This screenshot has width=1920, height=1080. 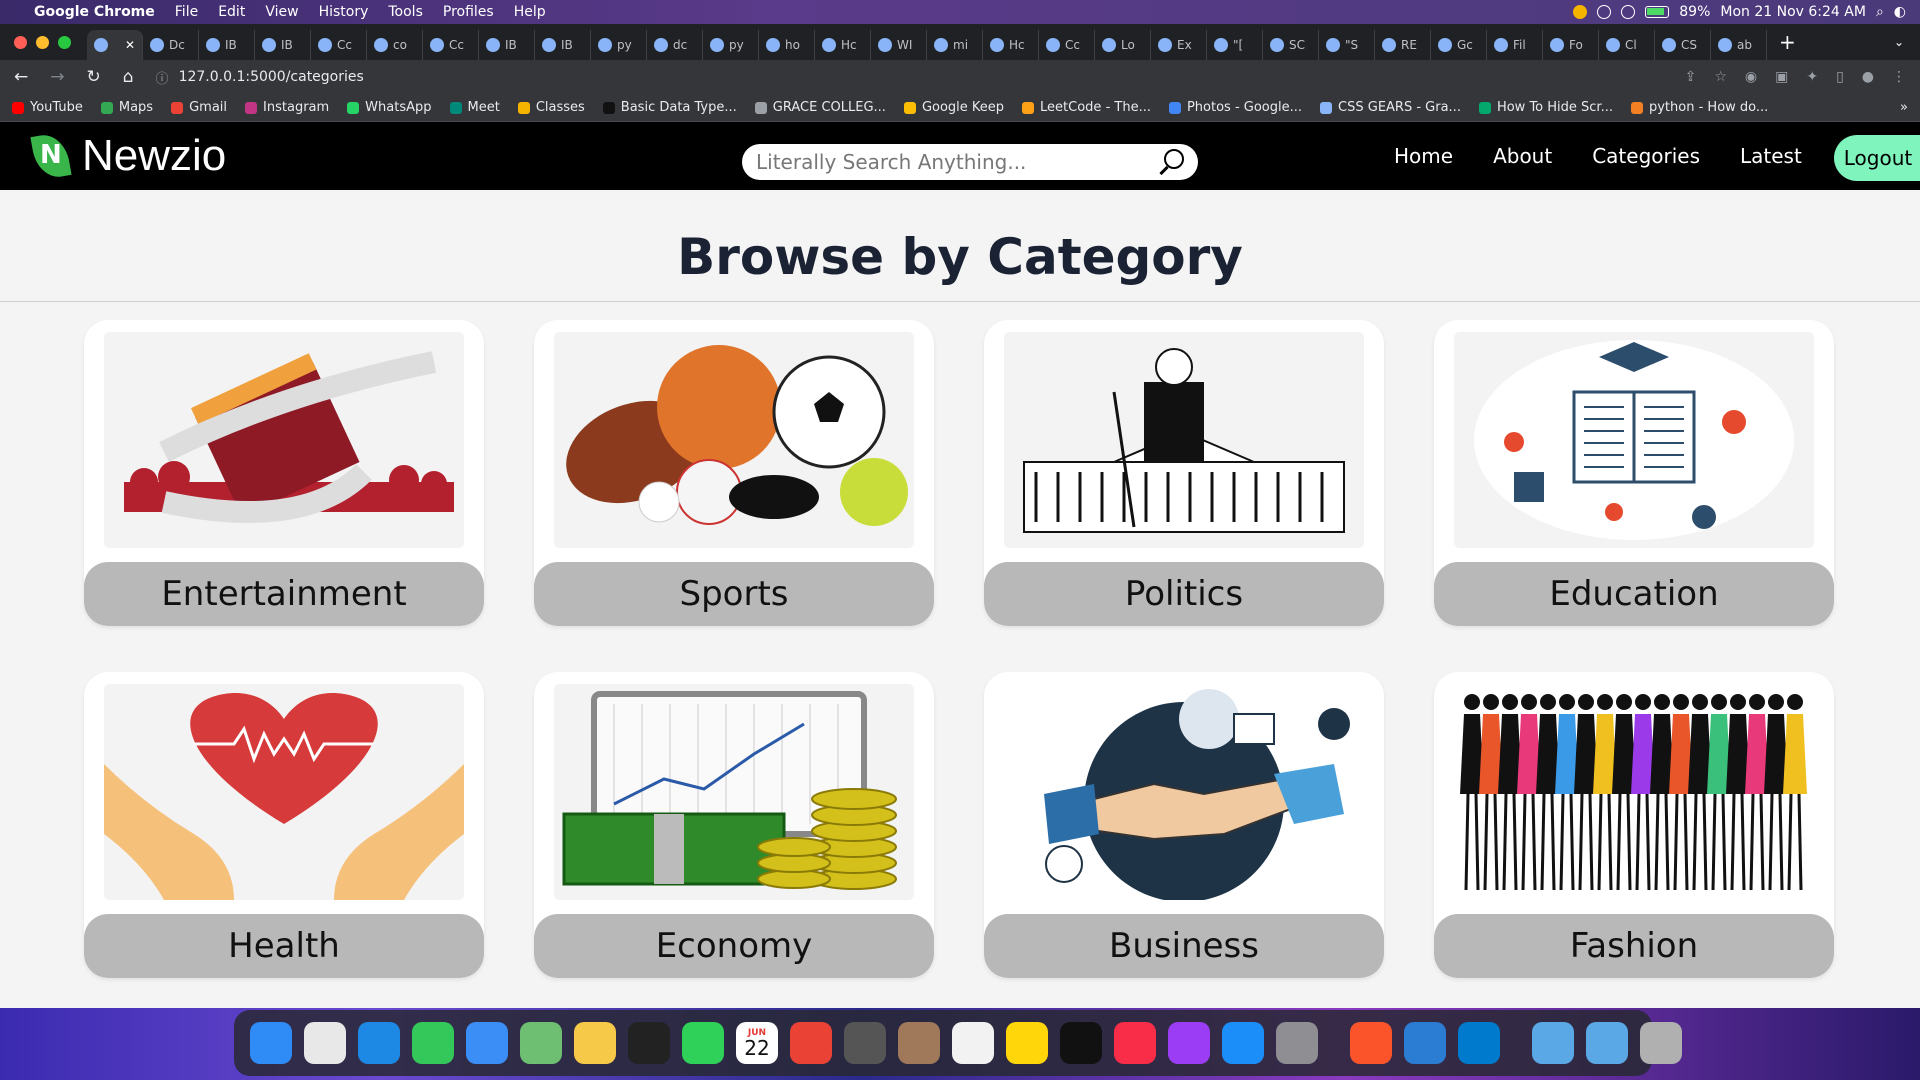 I want to click on reload-button: ↻, so click(x=94, y=77).